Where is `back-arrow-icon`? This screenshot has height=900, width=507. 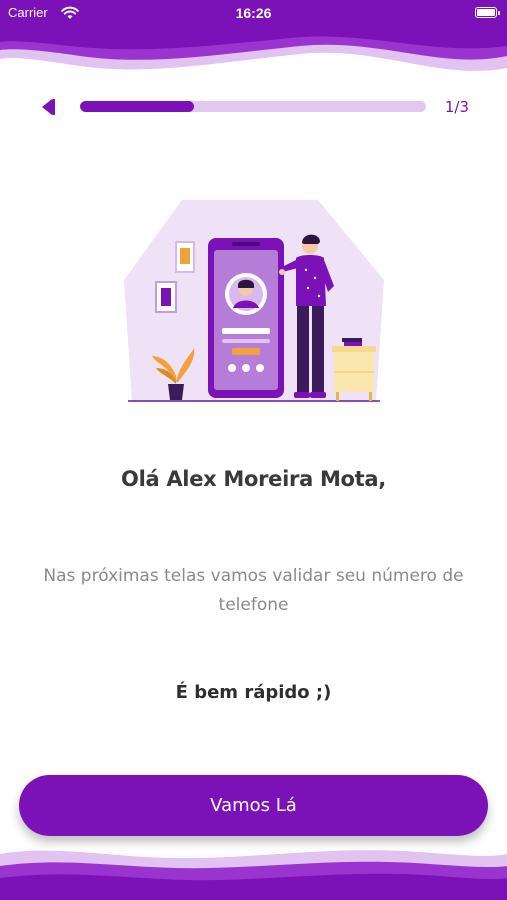
back-arrow-icon is located at coordinates (48, 107).